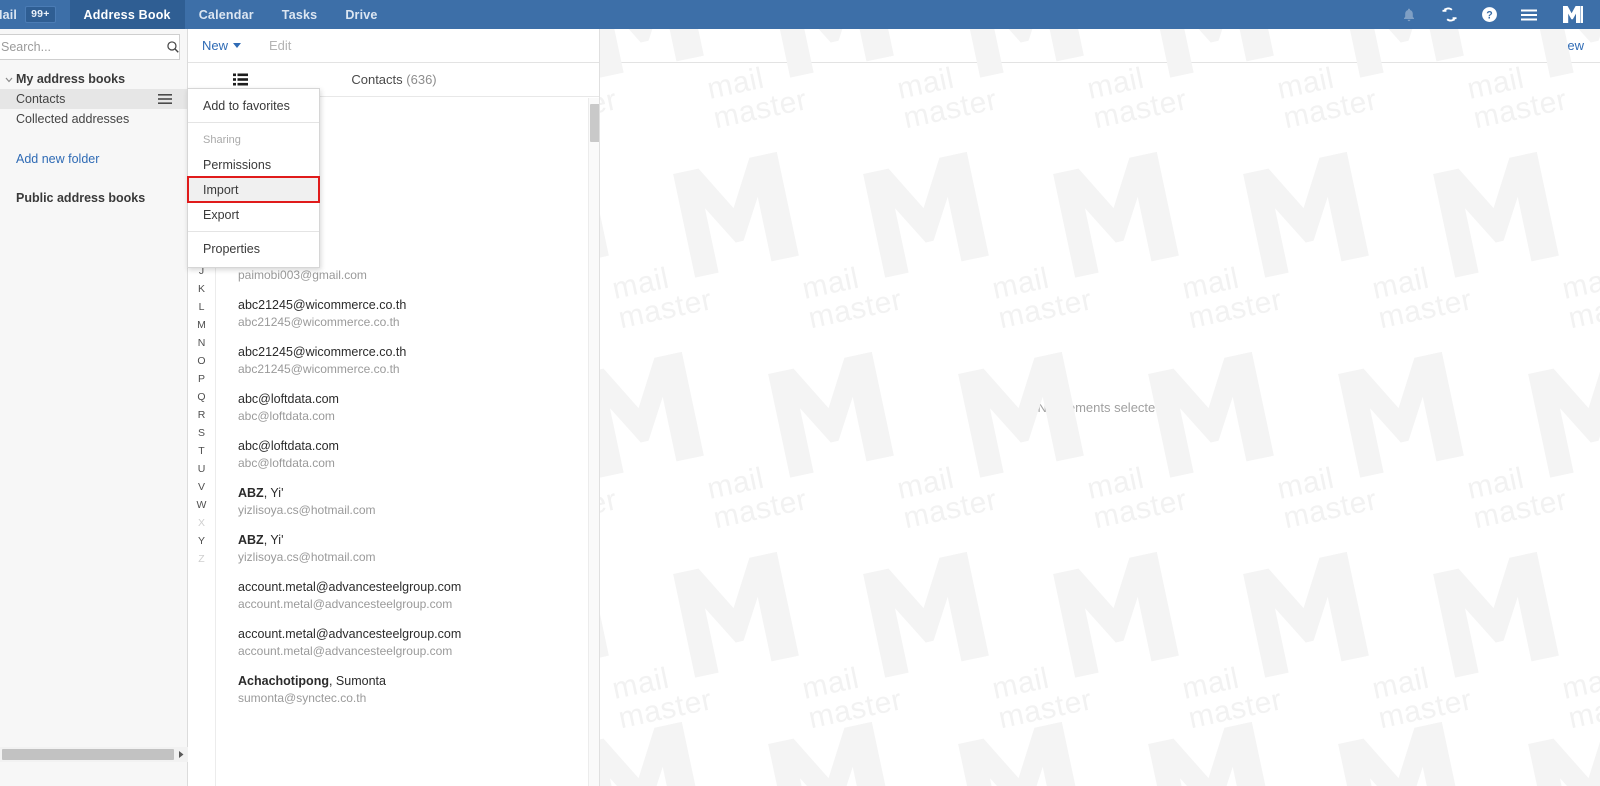  I want to click on app-logo-icon, so click(1573, 15).